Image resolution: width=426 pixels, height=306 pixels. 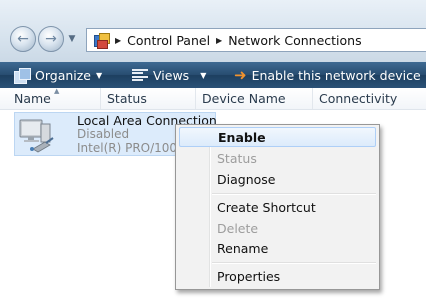 I want to click on back-arrow-icon: ←, so click(x=23, y=39).